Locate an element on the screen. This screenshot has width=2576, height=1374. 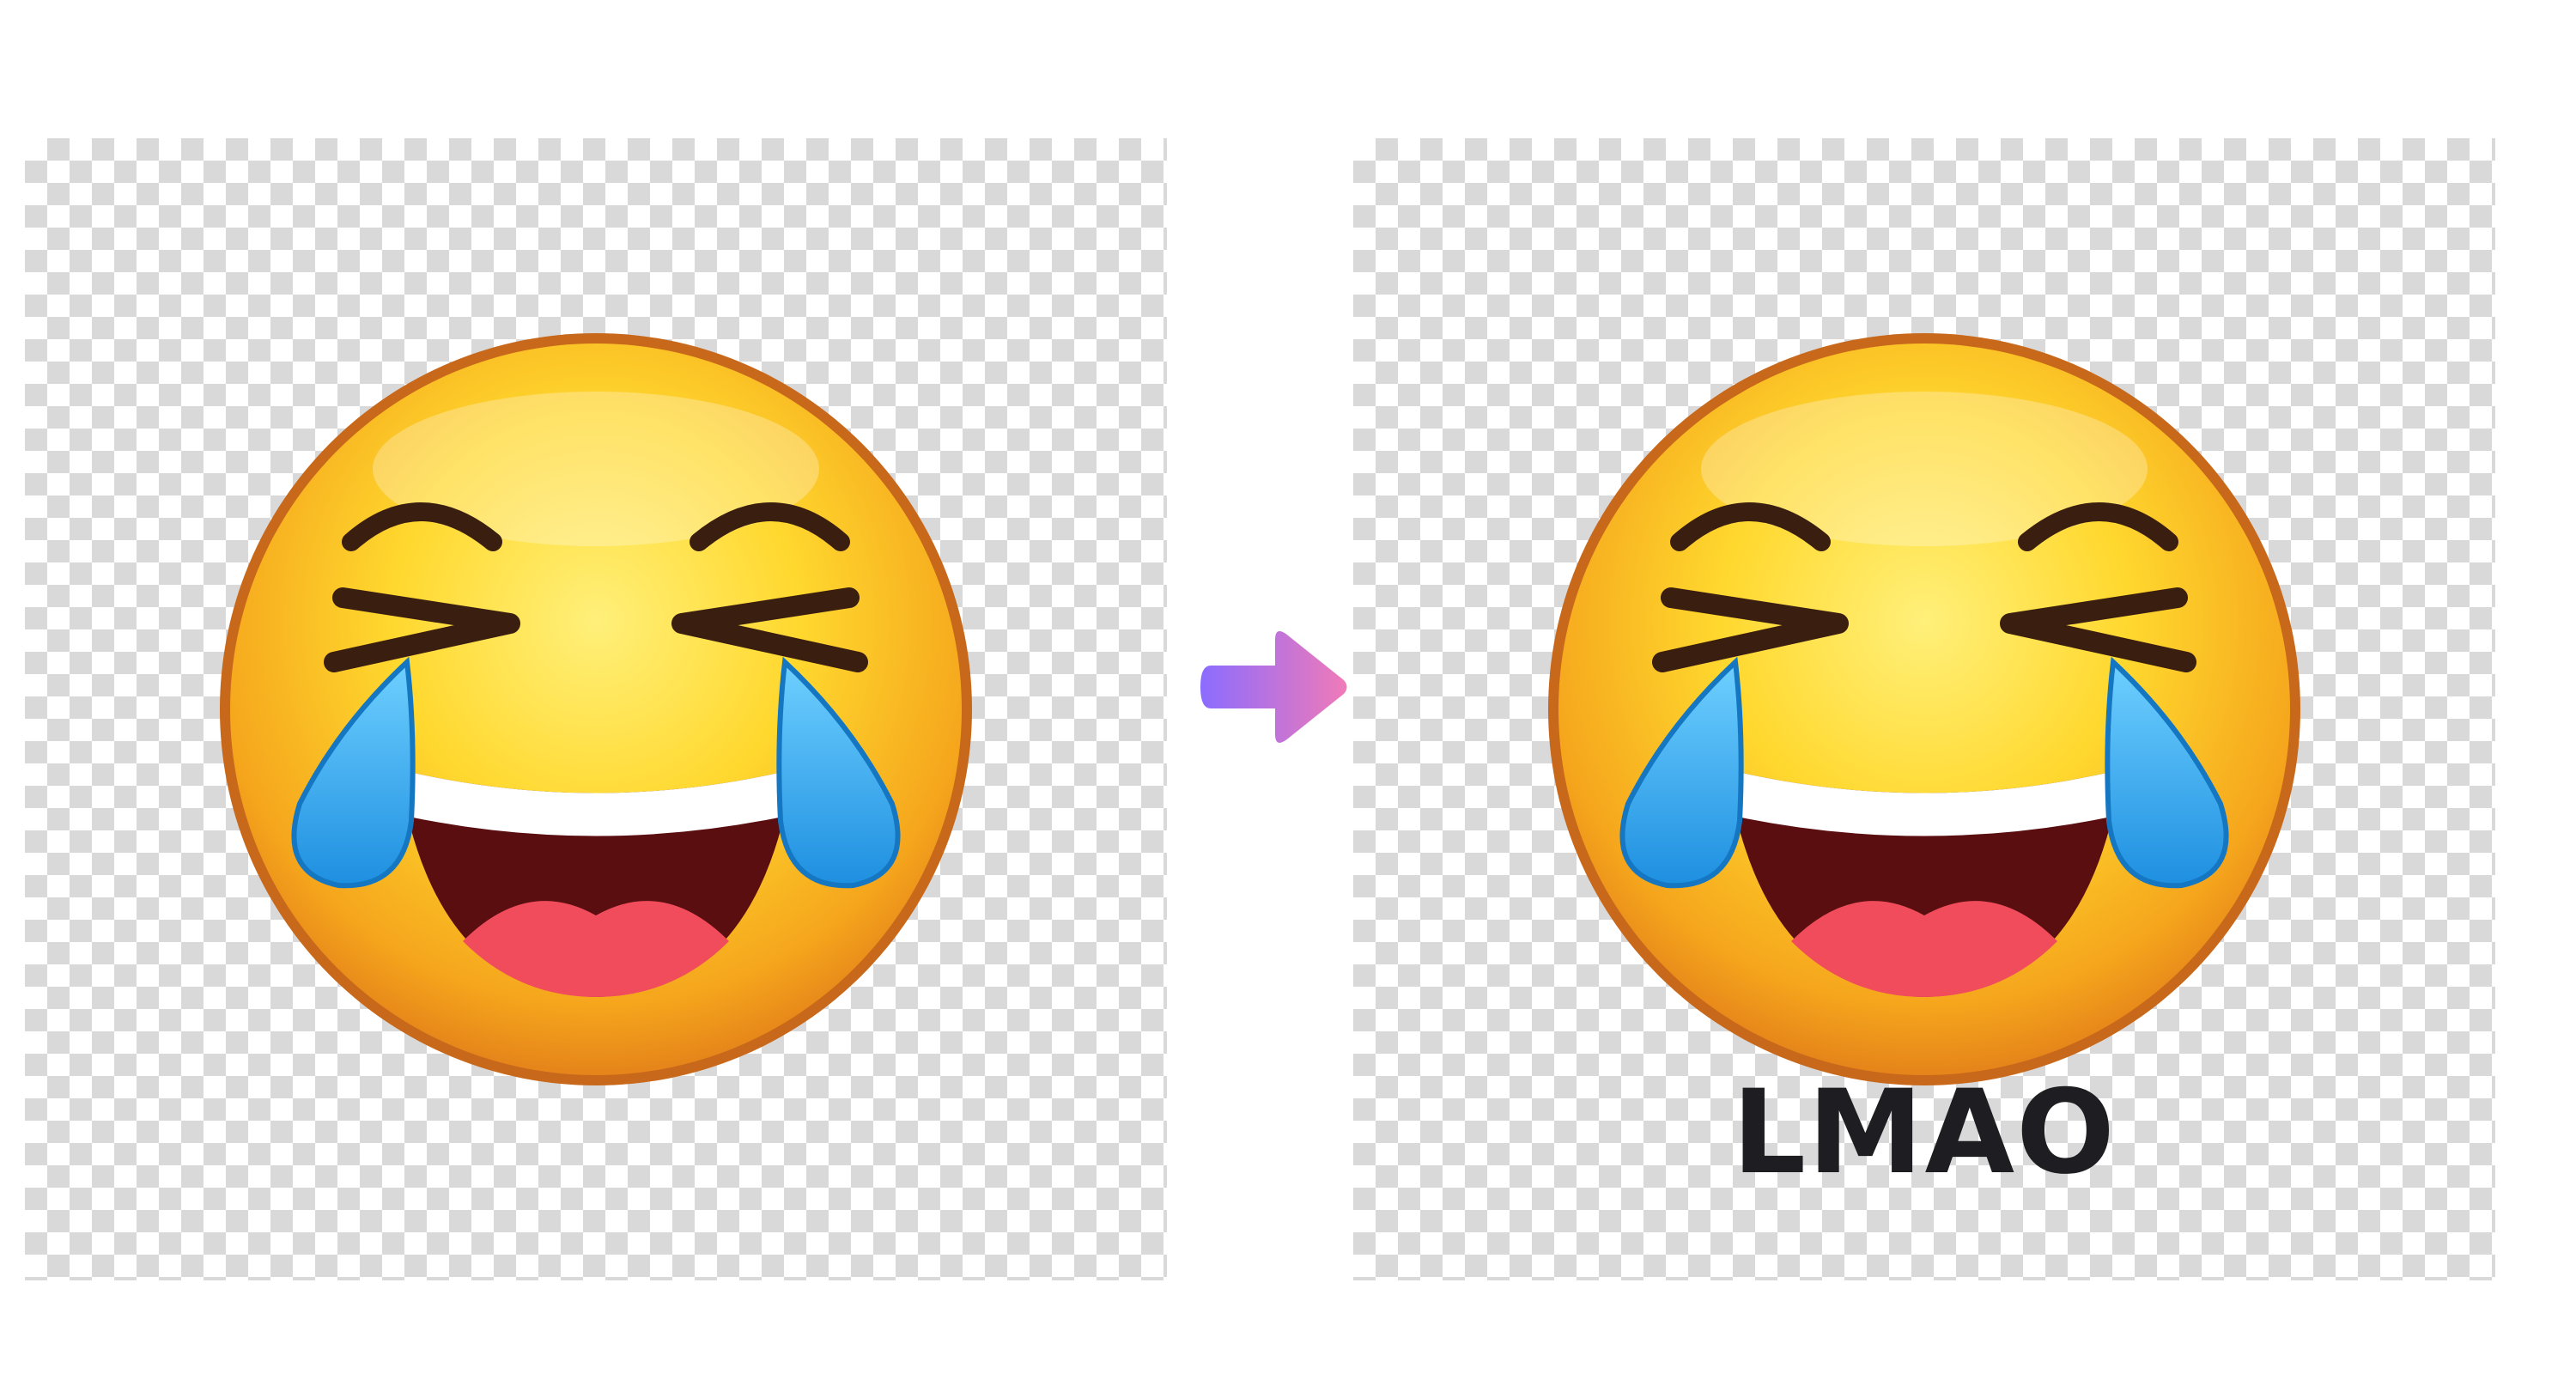
emoji-caption: LMAO is located at coordinates (1924, 1132).